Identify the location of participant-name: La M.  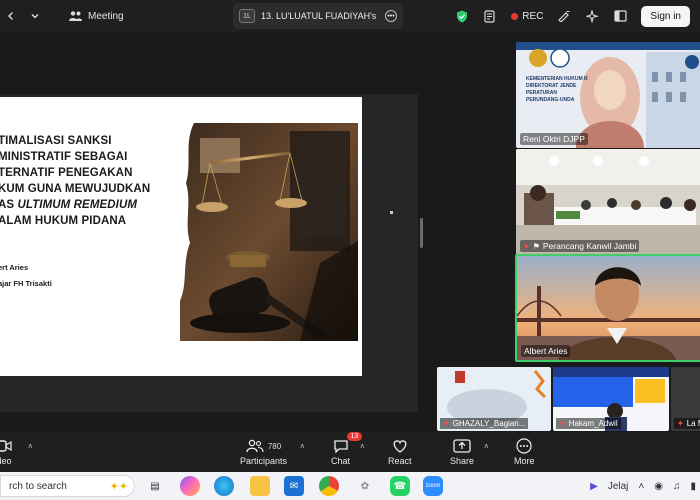
(693, 423).